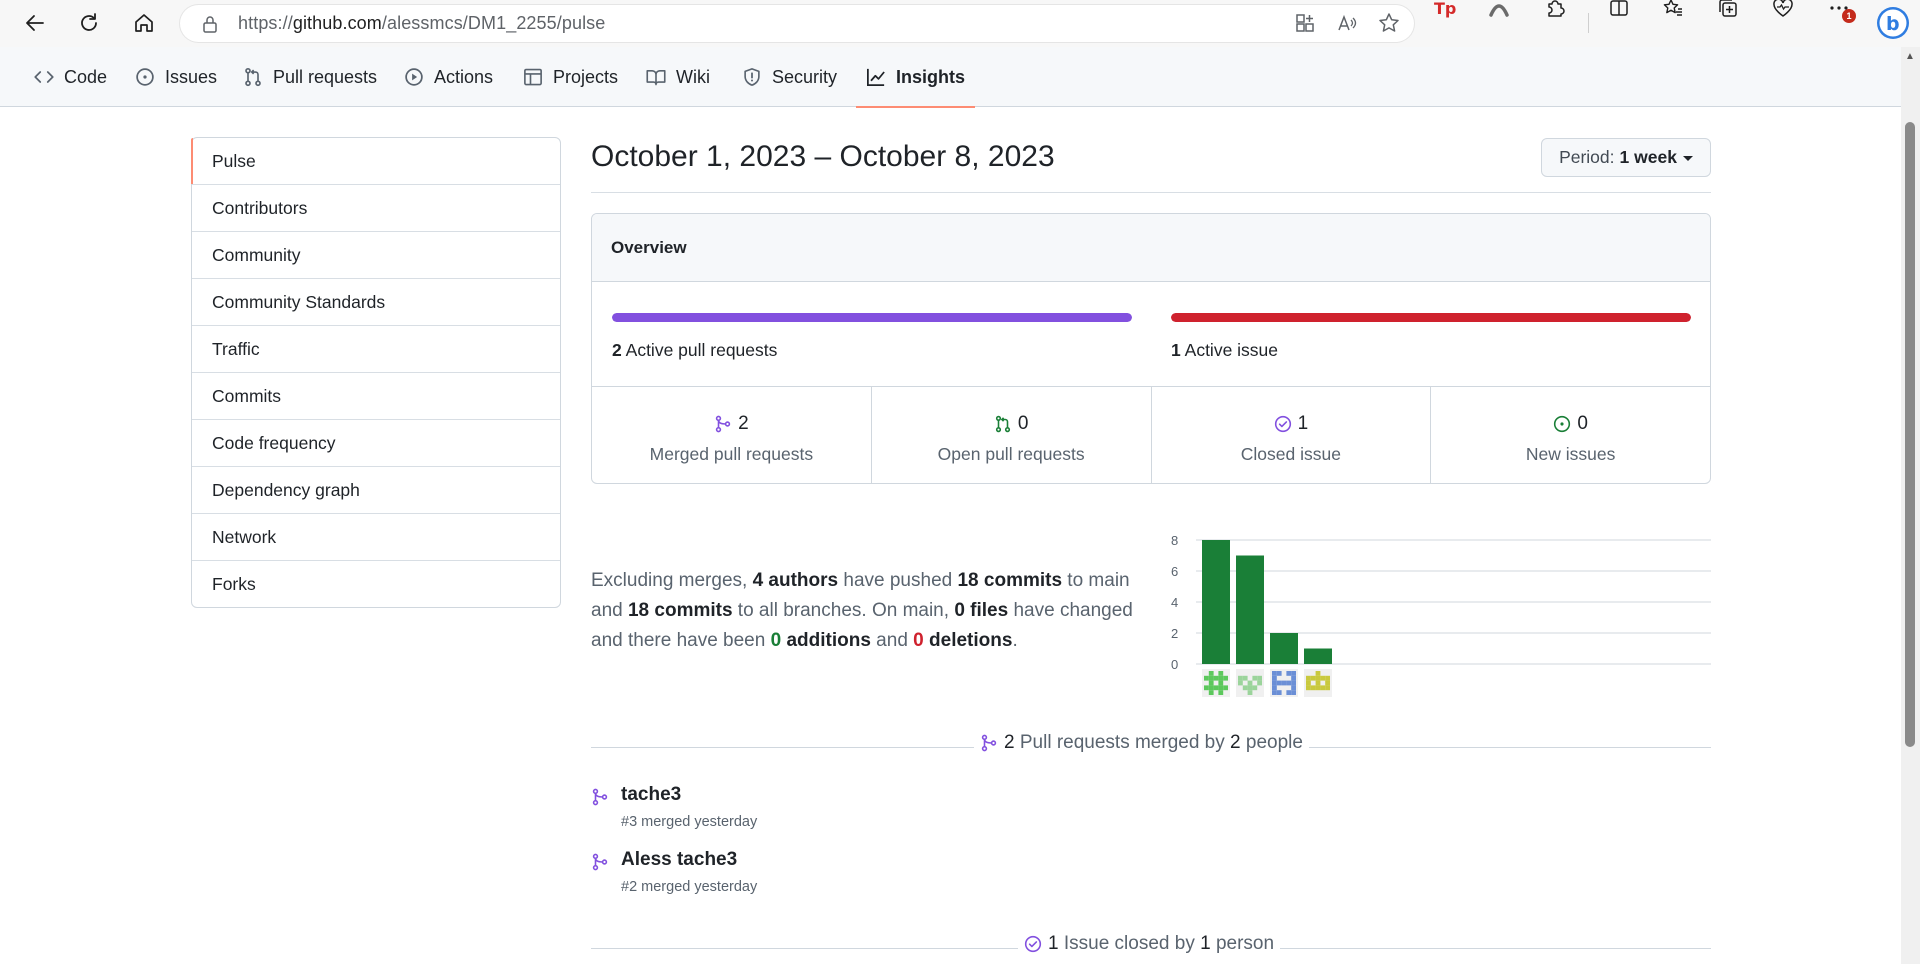  What do you see at coordinates (1347, 23) in the screenshot?
I see `read-aloud-icon` at bounding box center [1347, 23].